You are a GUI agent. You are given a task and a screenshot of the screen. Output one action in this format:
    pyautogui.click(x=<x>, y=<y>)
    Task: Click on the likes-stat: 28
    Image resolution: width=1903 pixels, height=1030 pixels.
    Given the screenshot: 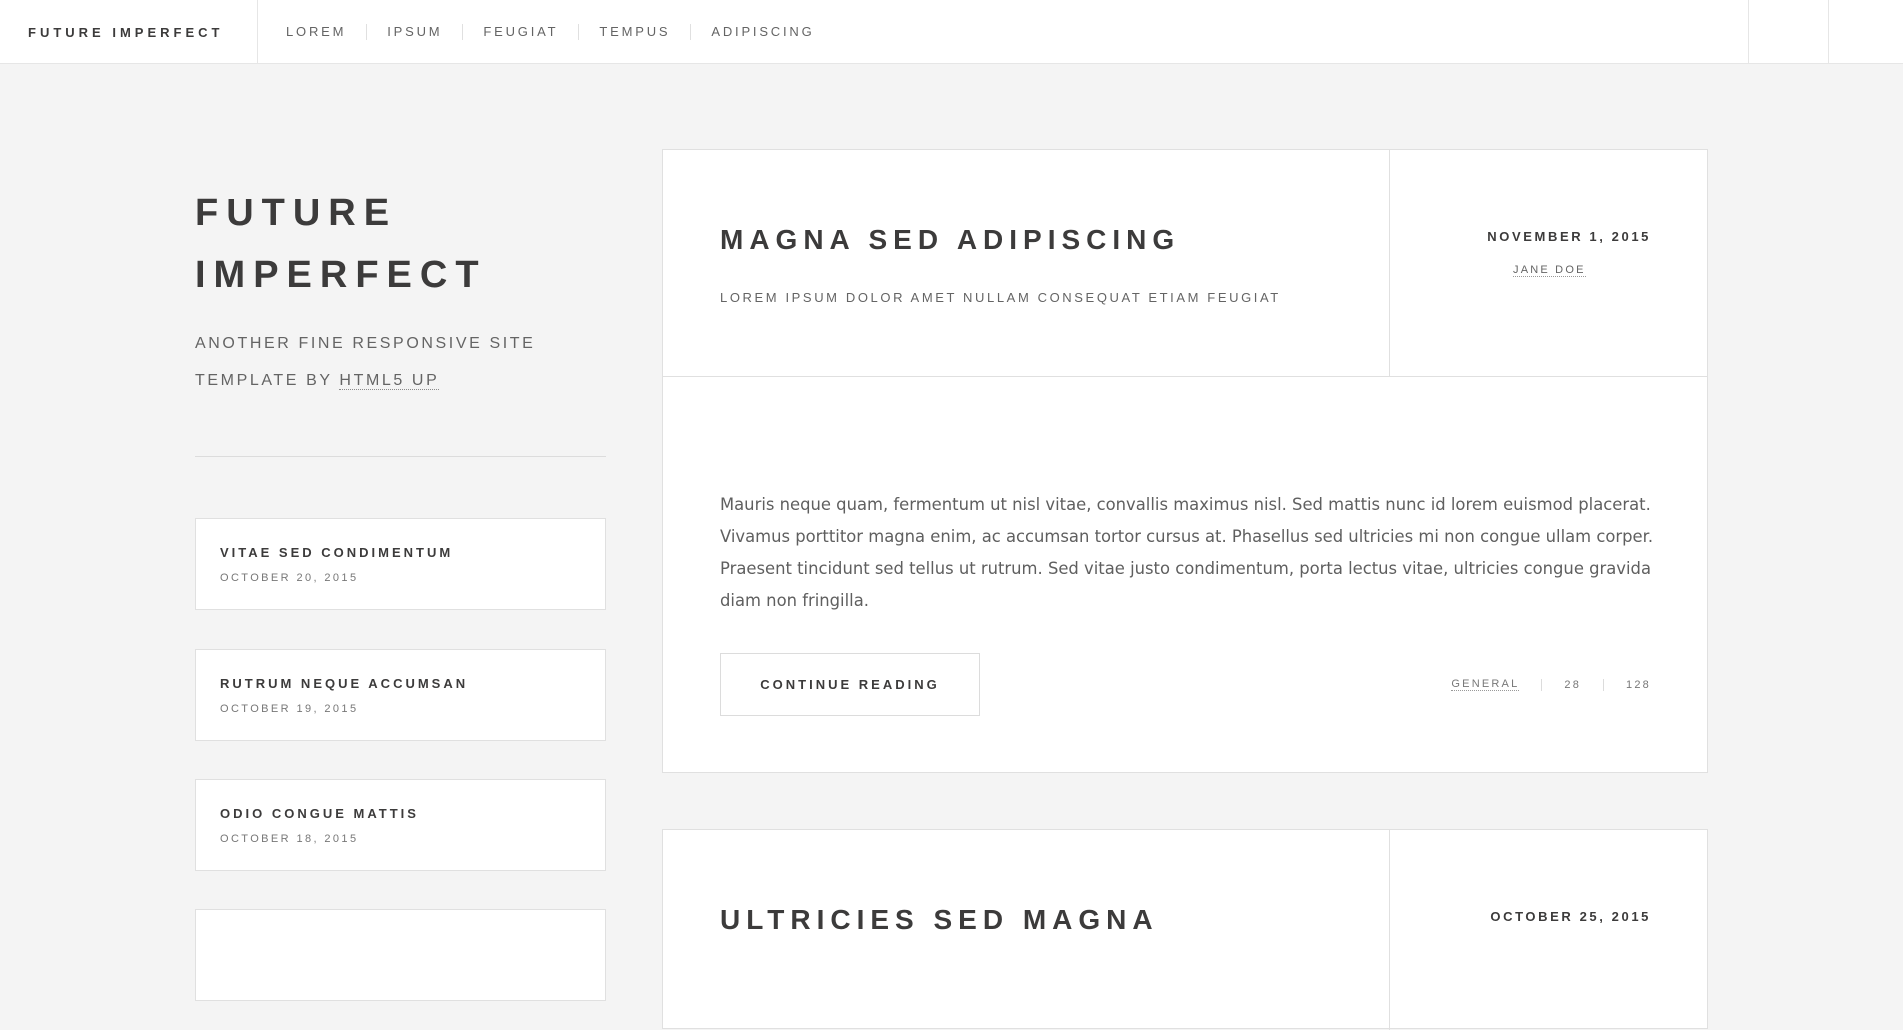 What is the action you would take?
    pyautogui.click(x=1572, y=684)
    